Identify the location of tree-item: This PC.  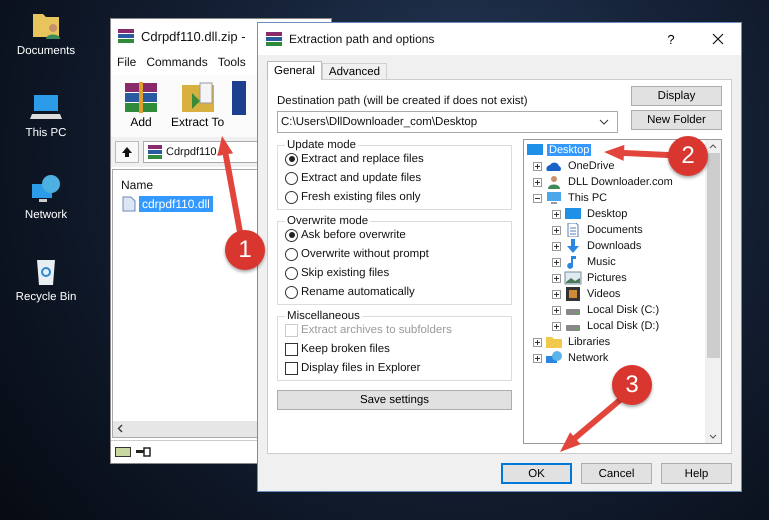
(588, 198).